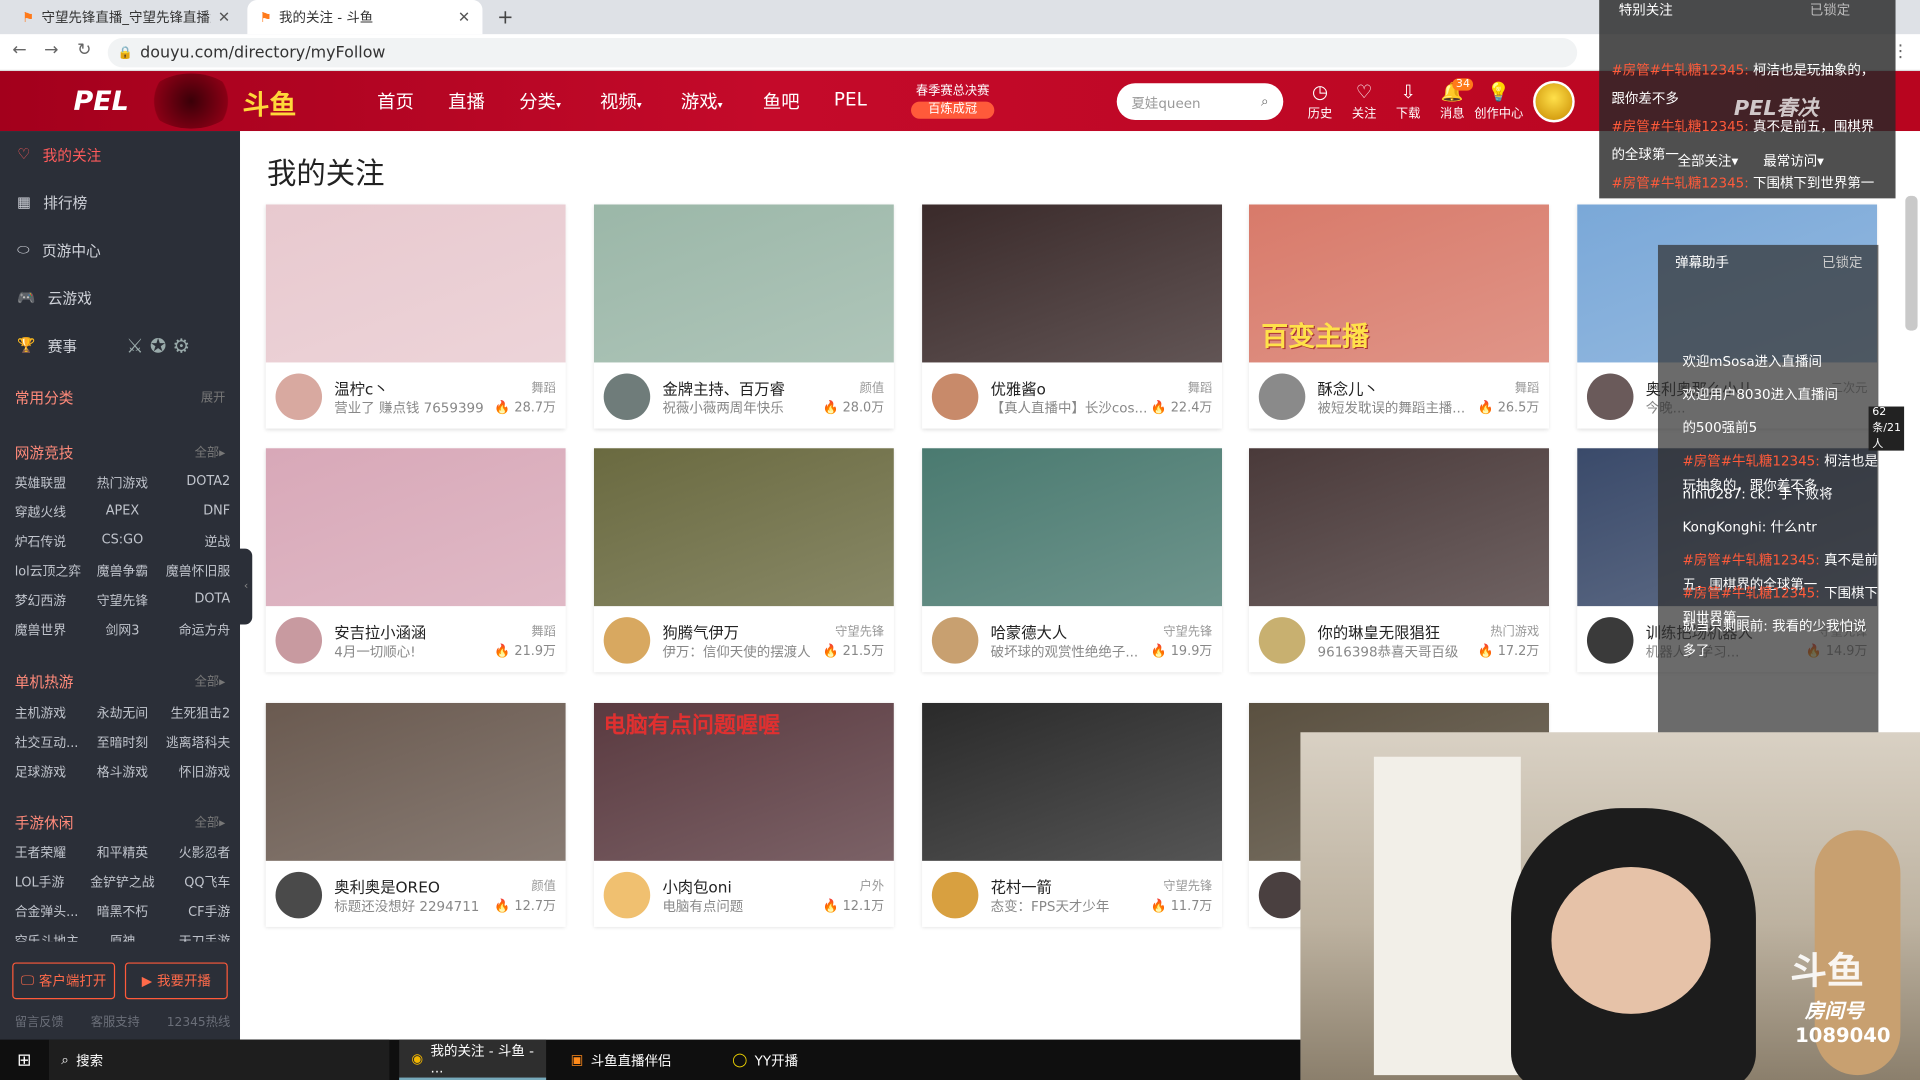 Image resolution: width=1920 pixels, height=1080 pixels. I want to click on nav-pel: PEL, so click(850, 99).